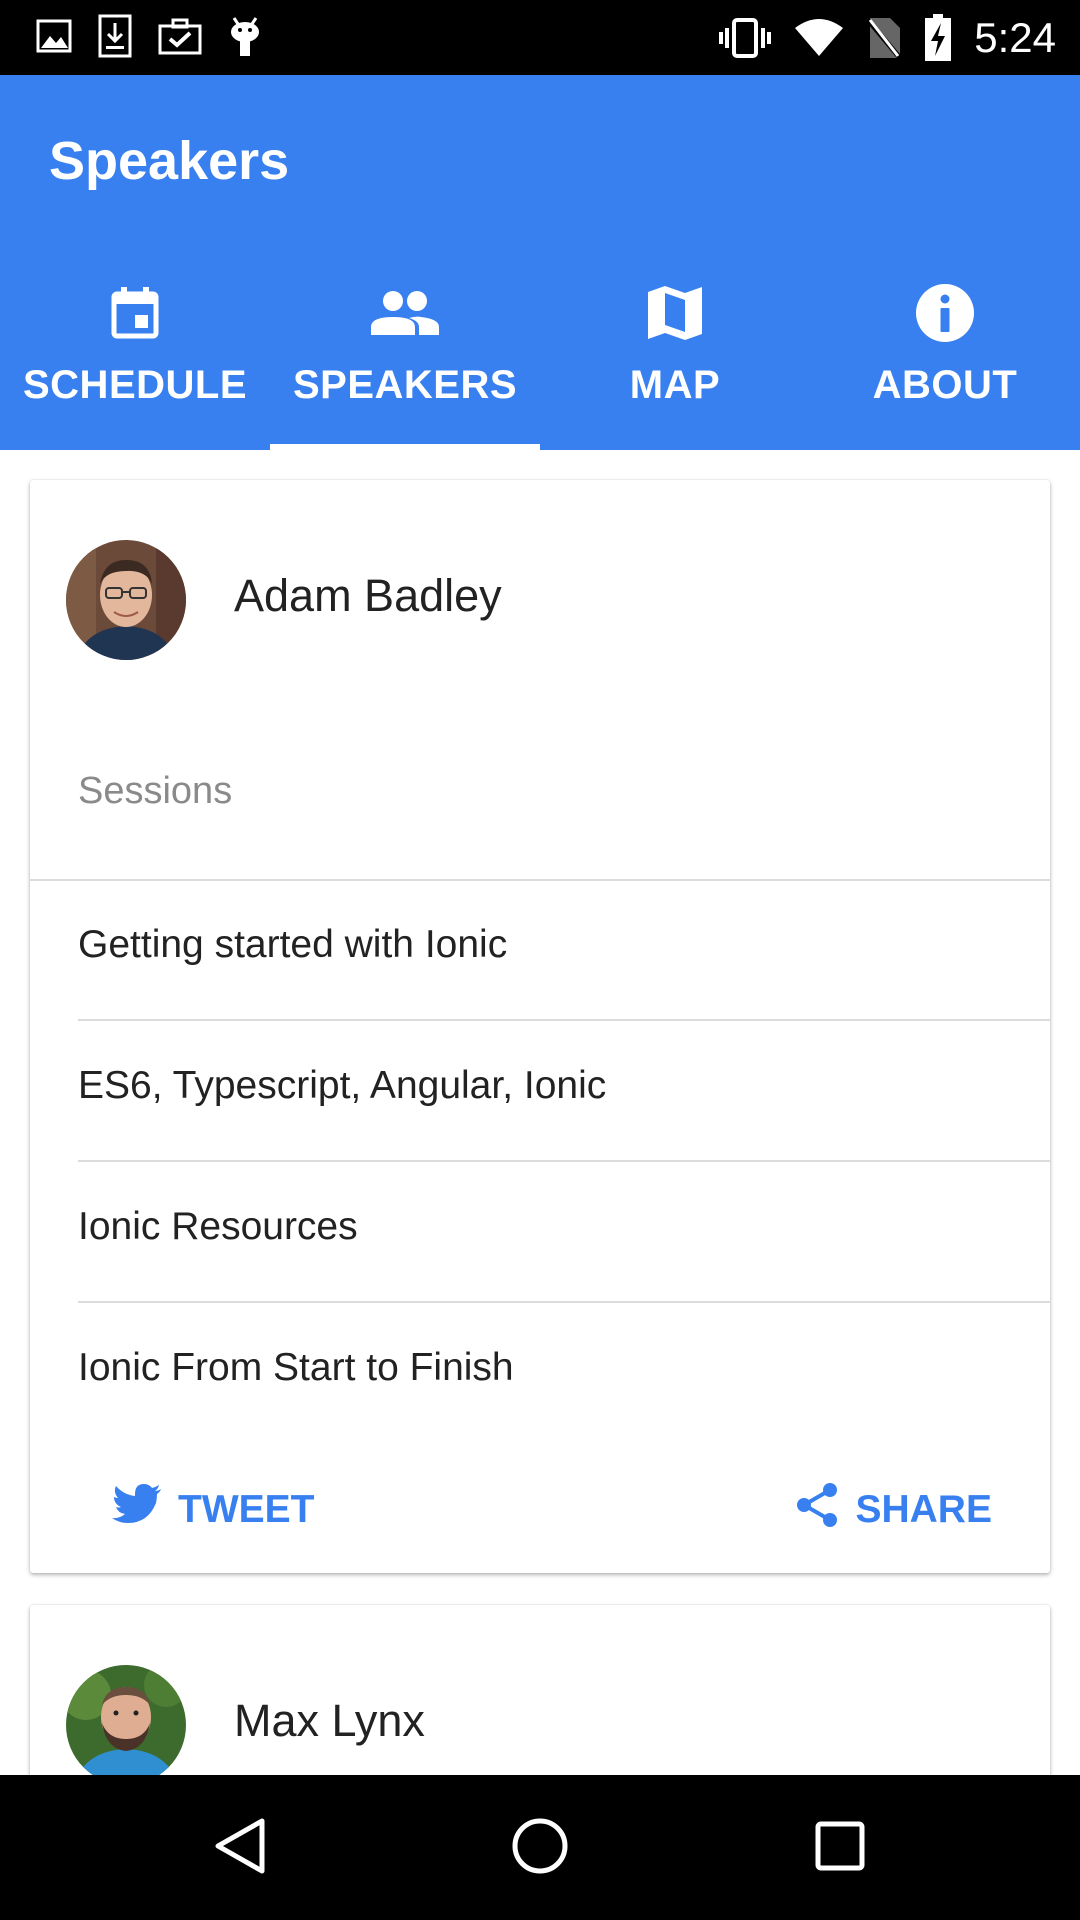 The height and width of the screenshot is (1920, 1080). What do you see at coordinates (540, 37) in the screenshot?
I see `status-bar: 5:24` at bounding box center [540, 37].